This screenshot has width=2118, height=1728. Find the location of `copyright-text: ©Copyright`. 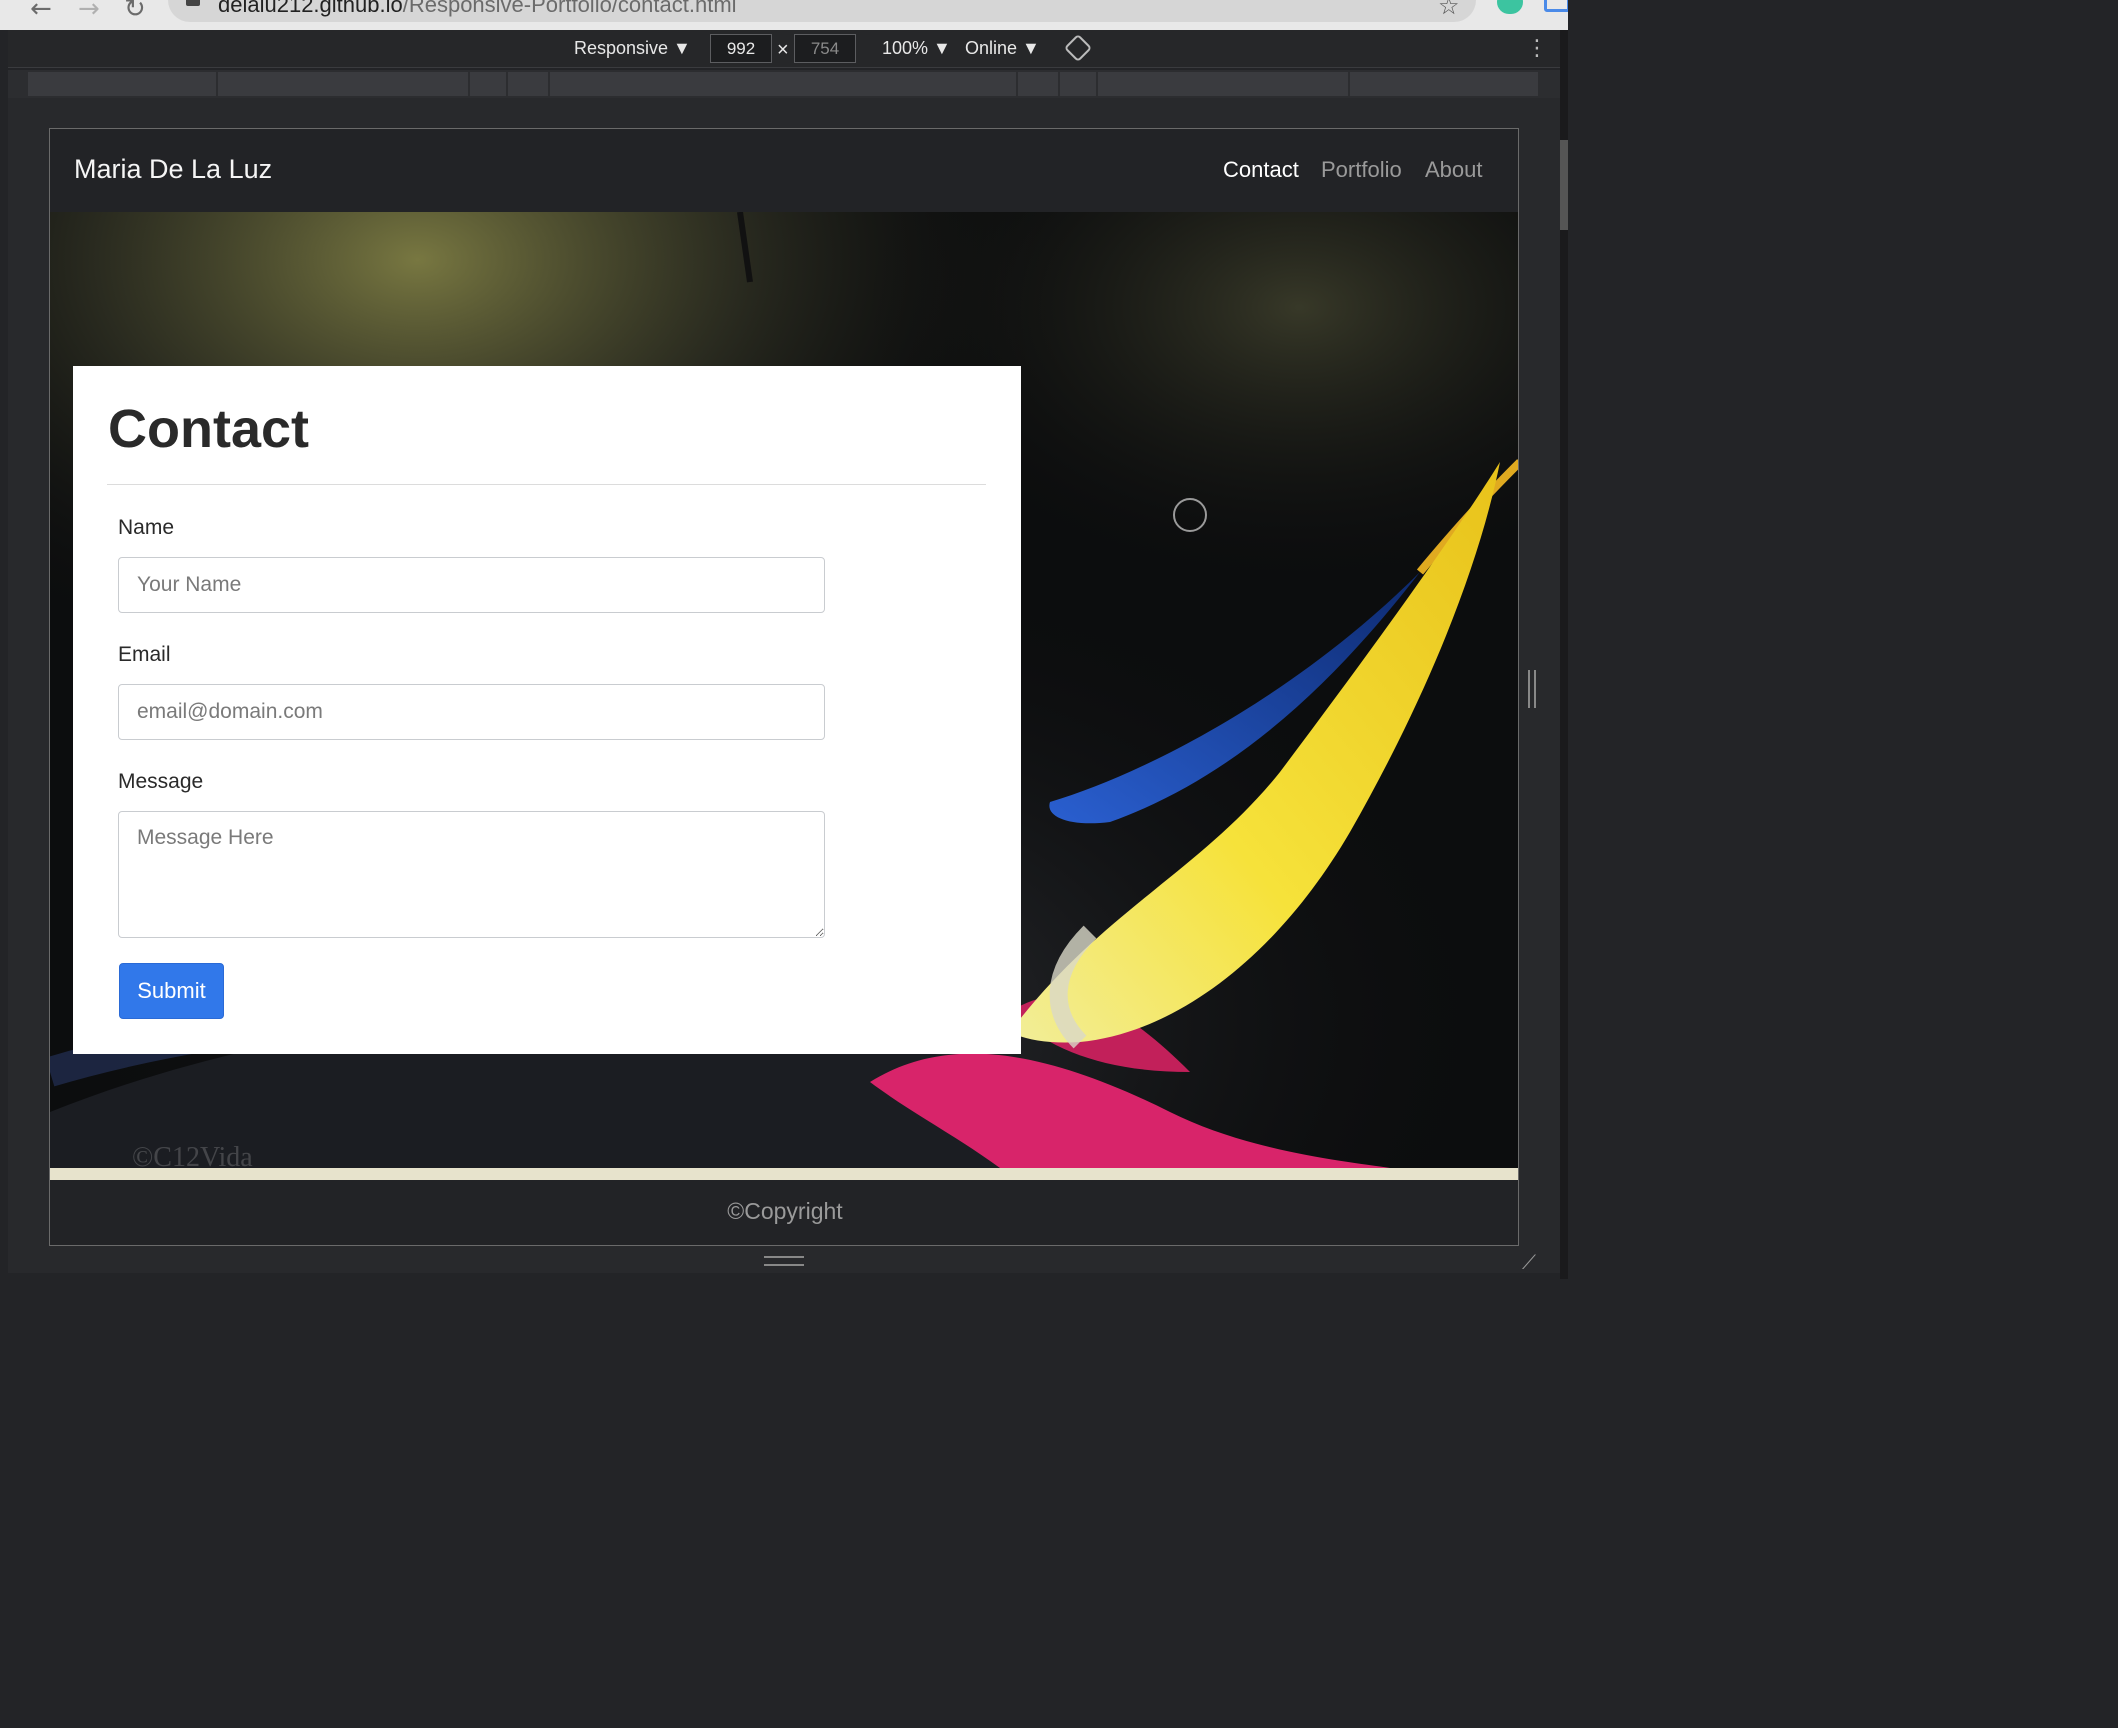

copyright-text: ©Copyright is located at coordinates (785, 1211).